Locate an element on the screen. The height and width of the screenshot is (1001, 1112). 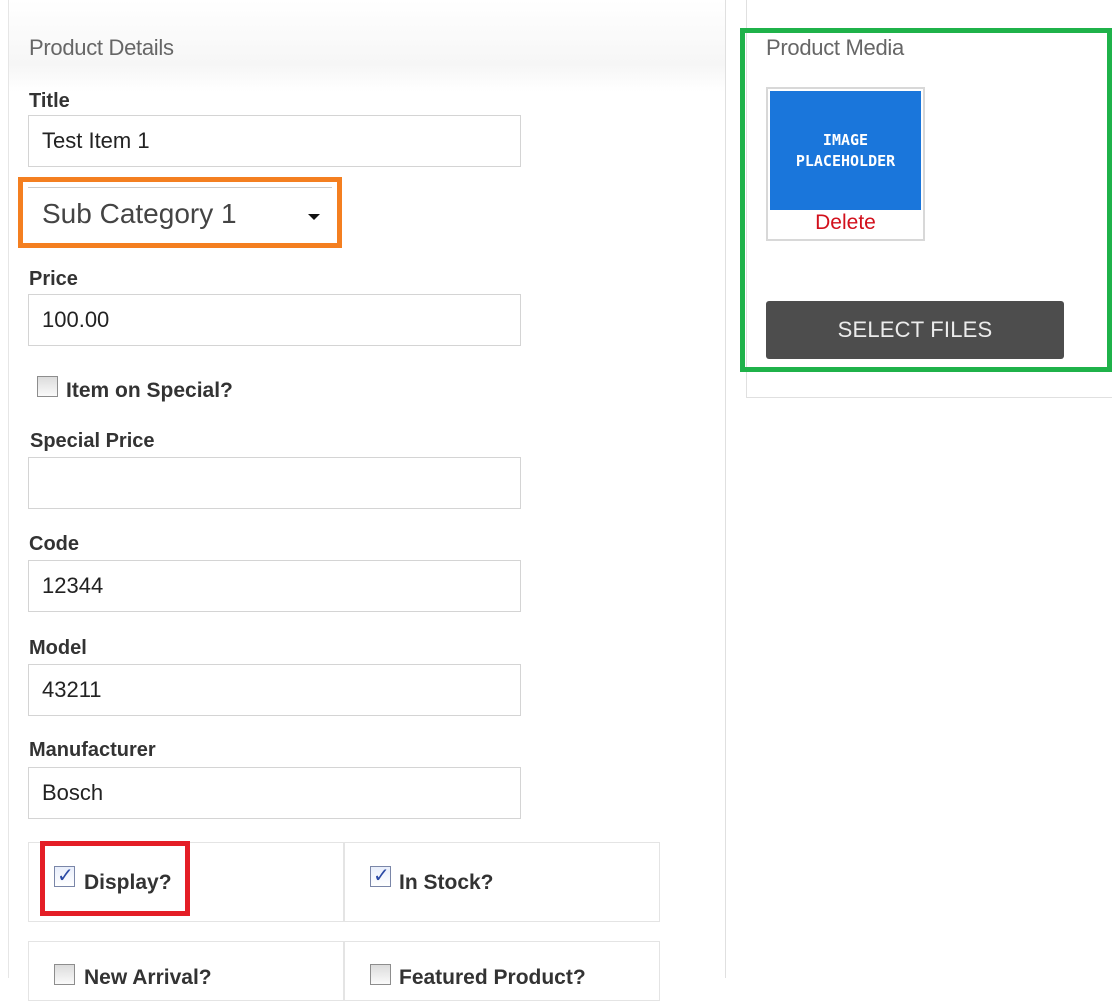
delete-media-link: Delete is located at coordinates (845, 223).